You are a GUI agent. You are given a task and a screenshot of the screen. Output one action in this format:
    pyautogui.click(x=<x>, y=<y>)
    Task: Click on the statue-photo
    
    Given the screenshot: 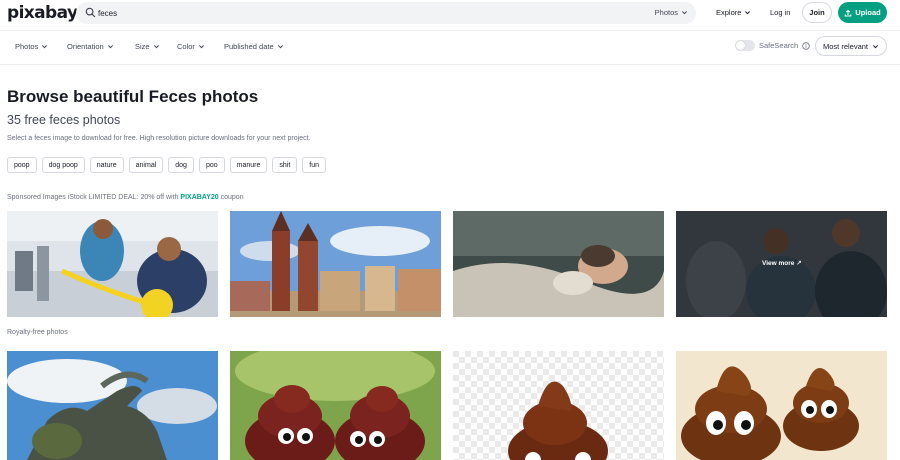 What is the action you would take?
    pyautogui.click(x=112, y=405)
    